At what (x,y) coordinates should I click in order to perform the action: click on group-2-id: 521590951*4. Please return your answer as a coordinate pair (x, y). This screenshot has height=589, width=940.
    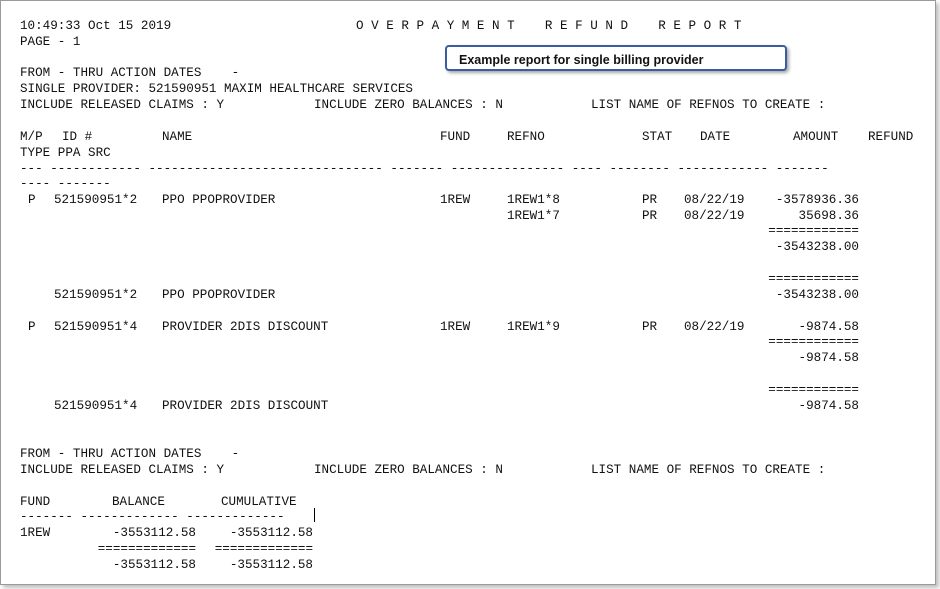
    Looking at the image, I should click on (96, 327).